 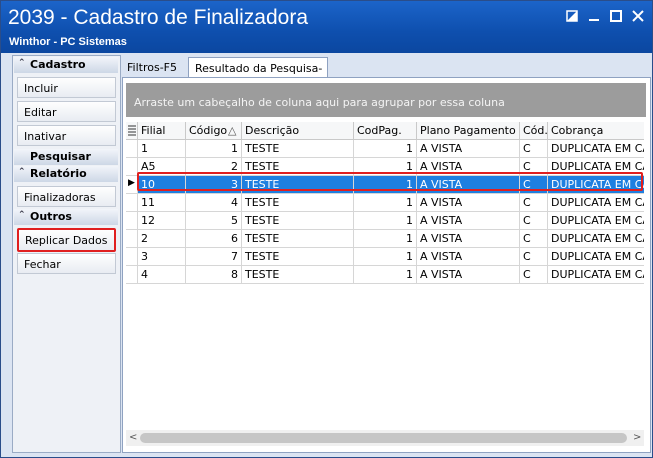 I want to click on cell-codigo: 6, so click(x=214, y=238).